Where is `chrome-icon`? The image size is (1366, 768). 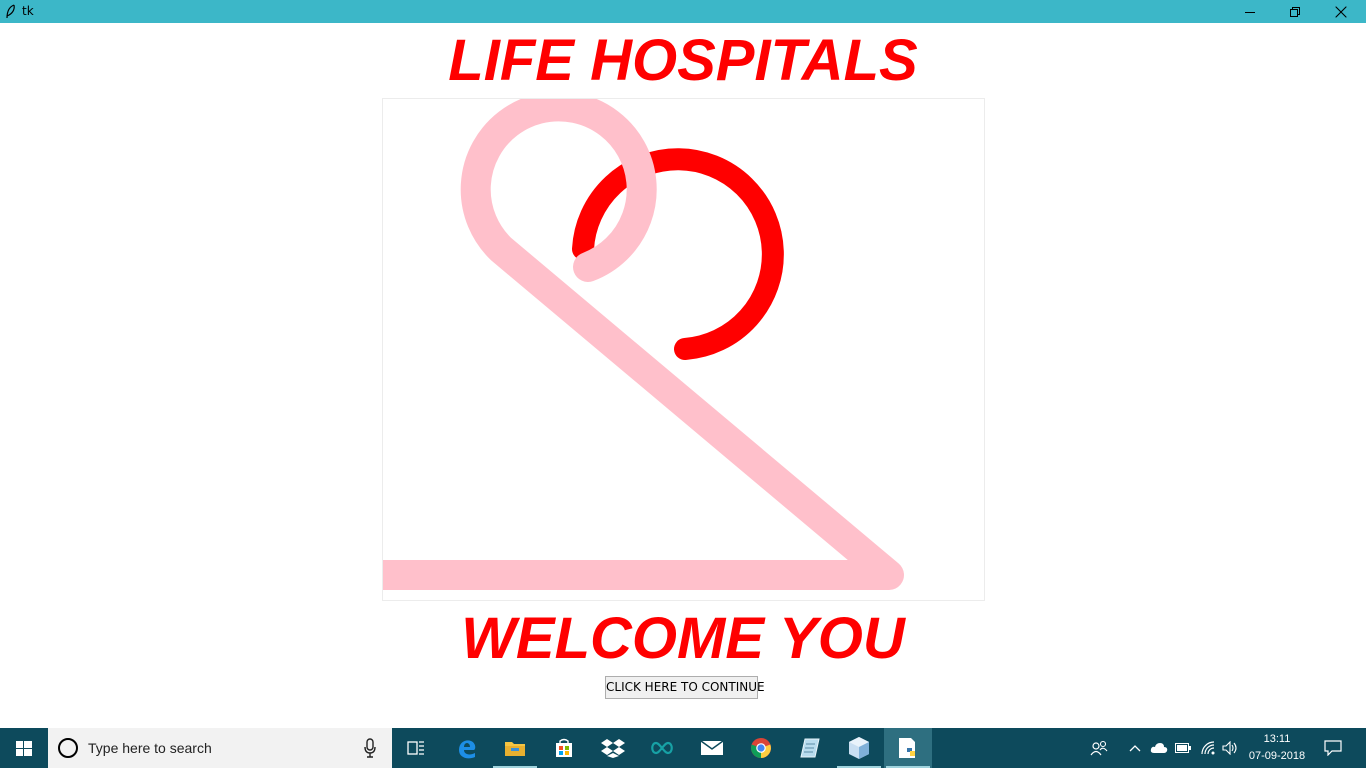
chrome-icon is located at coordinates (761, 748).